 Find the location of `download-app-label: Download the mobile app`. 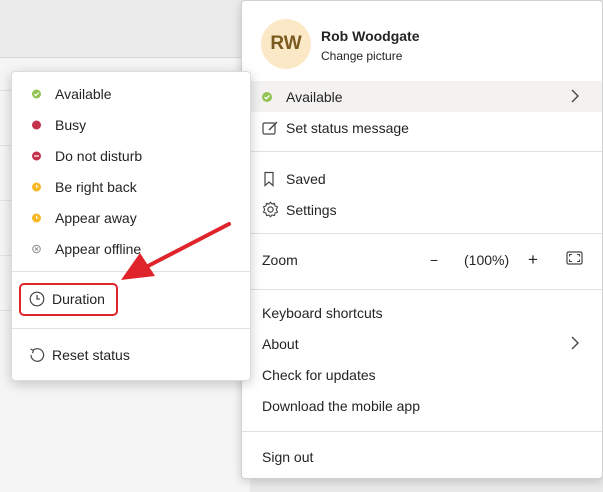

download-app-label: Download the mobile app is located at coordinates (341, 405).